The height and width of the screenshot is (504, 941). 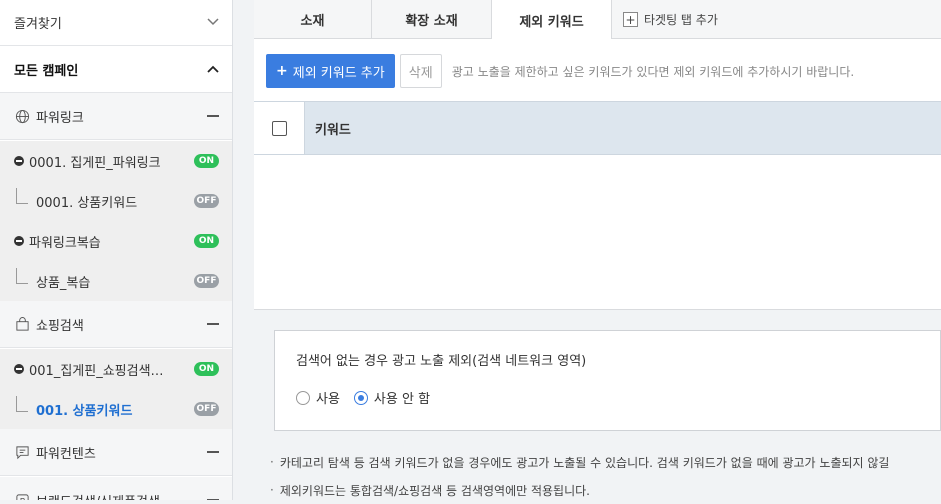 I want to click on adgroup-label: 상품_복습, so click(x=63, y=283).